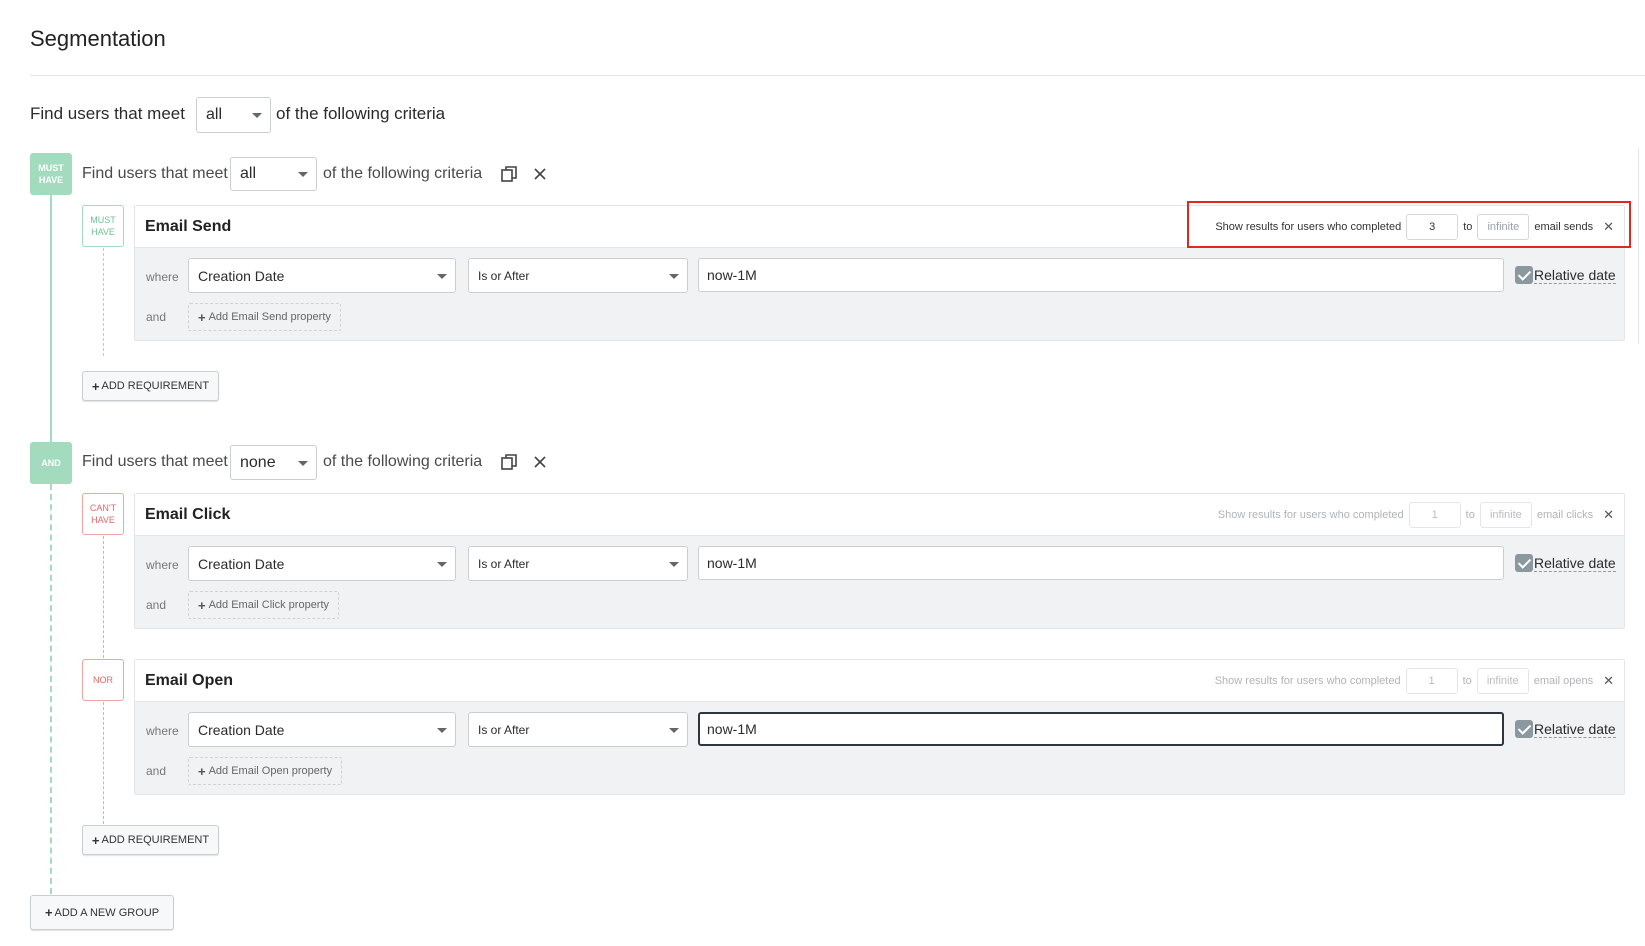 The height and width of the screenshot is (946, 1645). What do you see at coordinates (361, 113) in the screenshot?
I see `top-criteria-suffix: of the following criteria` at bounding box center [361, 113].